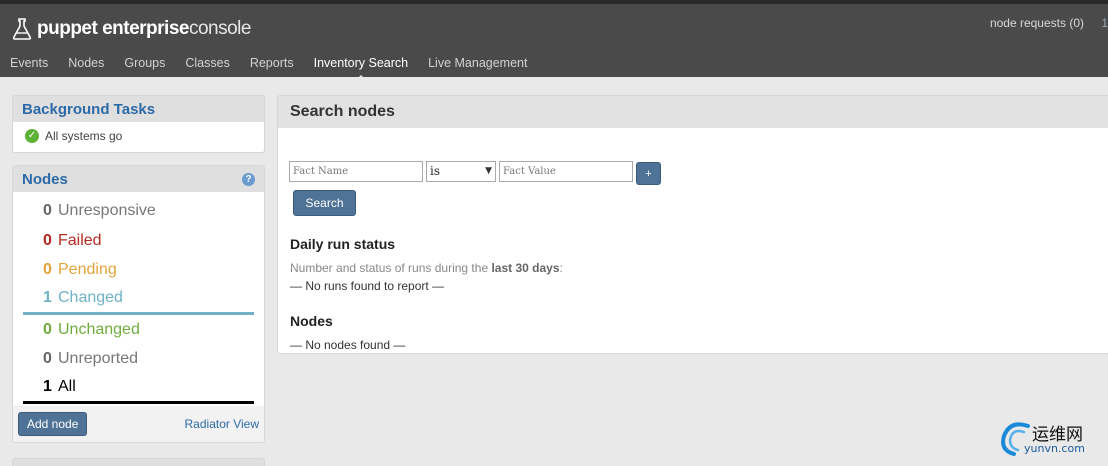 The width and height of the screenshot is (1108, 466). Describe the element at coordinates (648, 173) in the screenshot. I see `add-criteria-button: +` at that location.